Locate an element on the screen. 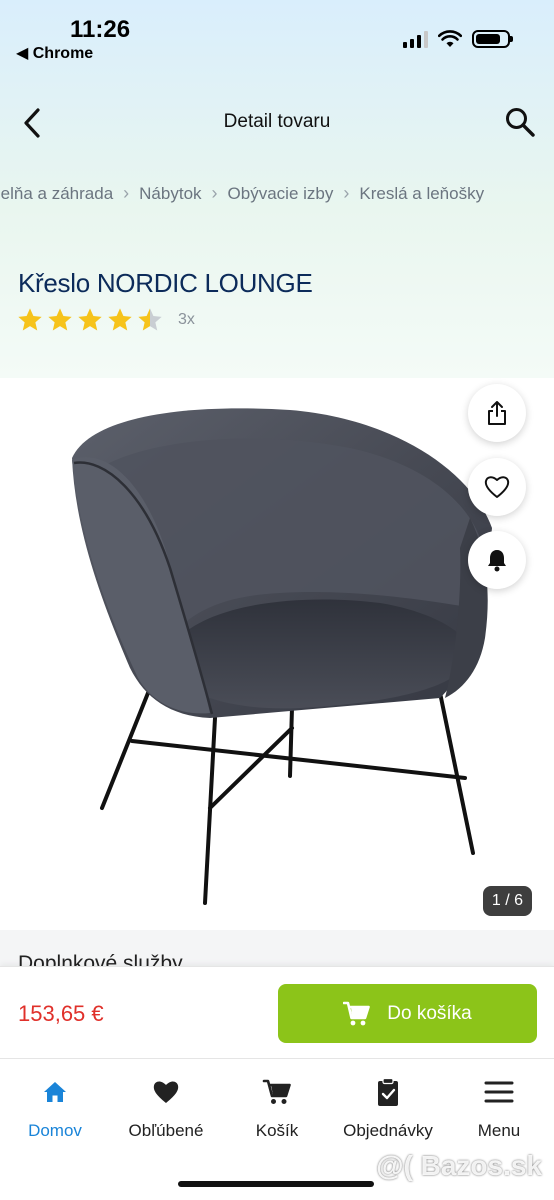  share-button is located at coordinates (497, 413).